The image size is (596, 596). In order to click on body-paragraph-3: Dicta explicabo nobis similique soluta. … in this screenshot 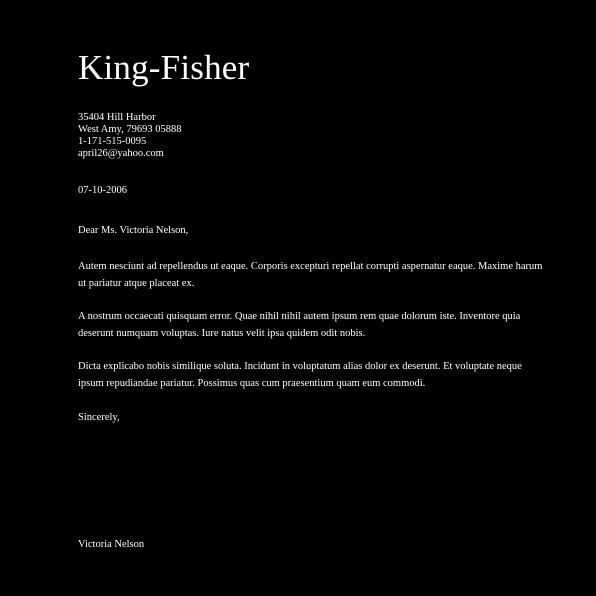, I will do `click(300, 375)`.